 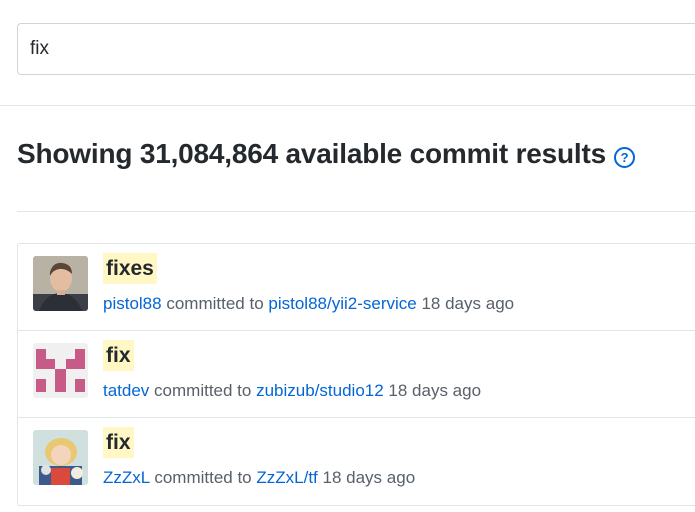 What do you see at coordinates (286, 477) in the screenshot?
I see `commit-repo-link: ZzZxL/tf` at bounding box center [286, 477].